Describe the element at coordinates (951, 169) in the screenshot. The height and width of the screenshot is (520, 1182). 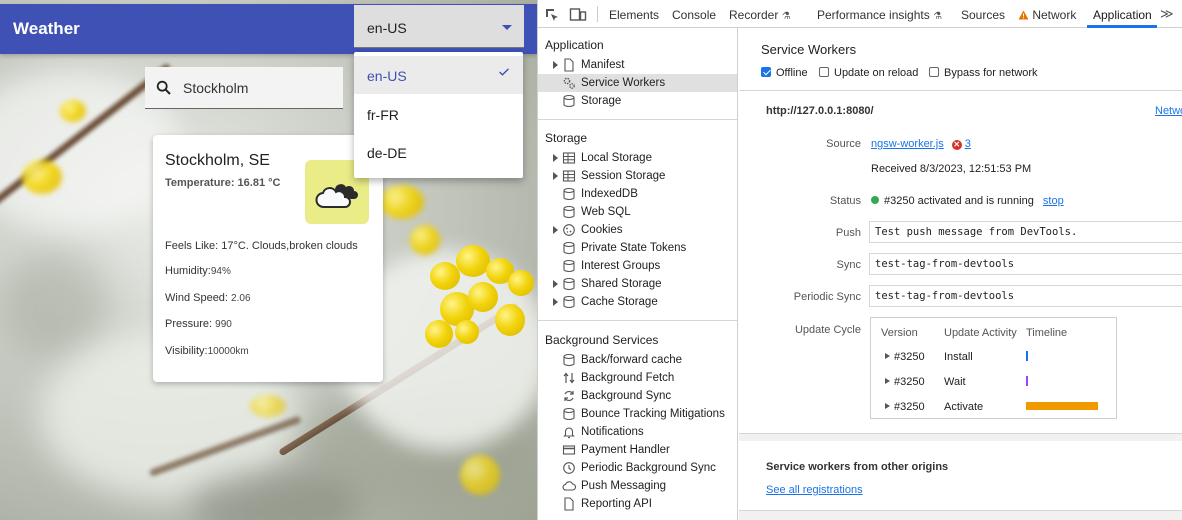
I see `received-timestamp: Received 8/3/2023, 12:51:53 PM` at that location.